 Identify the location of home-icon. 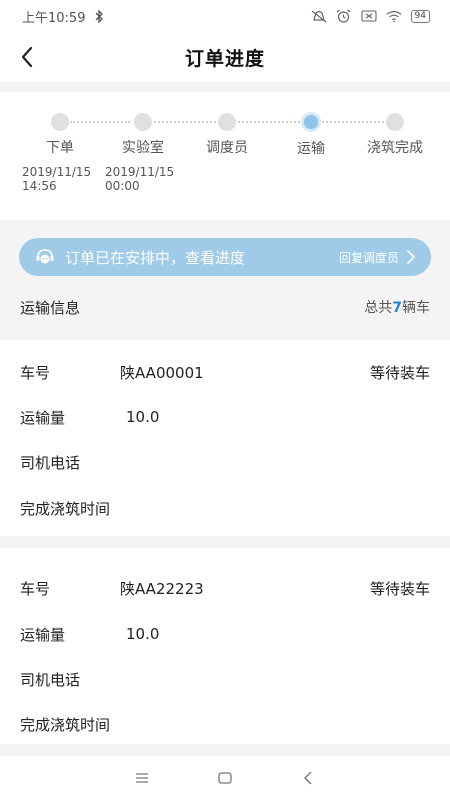
(225, 778).